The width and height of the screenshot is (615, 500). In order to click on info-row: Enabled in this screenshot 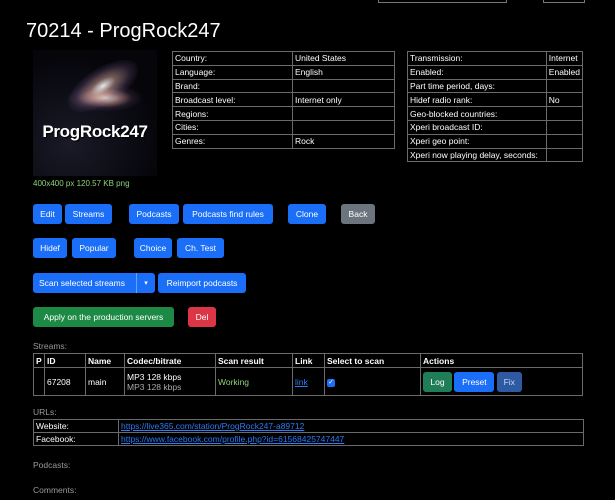, I will do `click(495, 72)`.